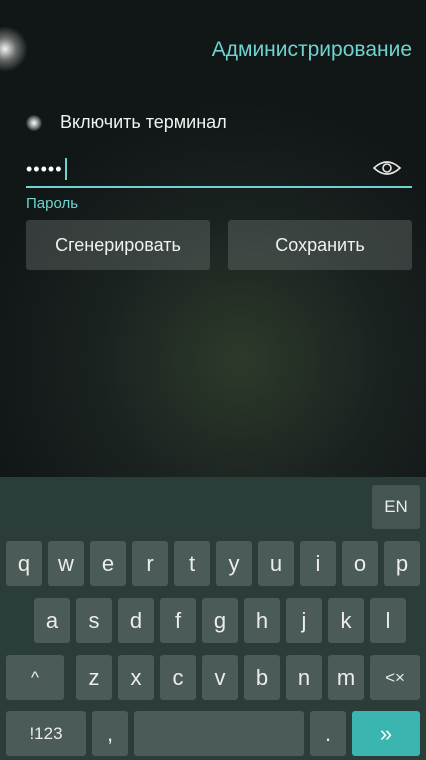 This screenshot has width=426, height=760. What do you see at coordinates (94, 620) in the screenshot?
I see `key-s: s` at bounding box center [94, 620].